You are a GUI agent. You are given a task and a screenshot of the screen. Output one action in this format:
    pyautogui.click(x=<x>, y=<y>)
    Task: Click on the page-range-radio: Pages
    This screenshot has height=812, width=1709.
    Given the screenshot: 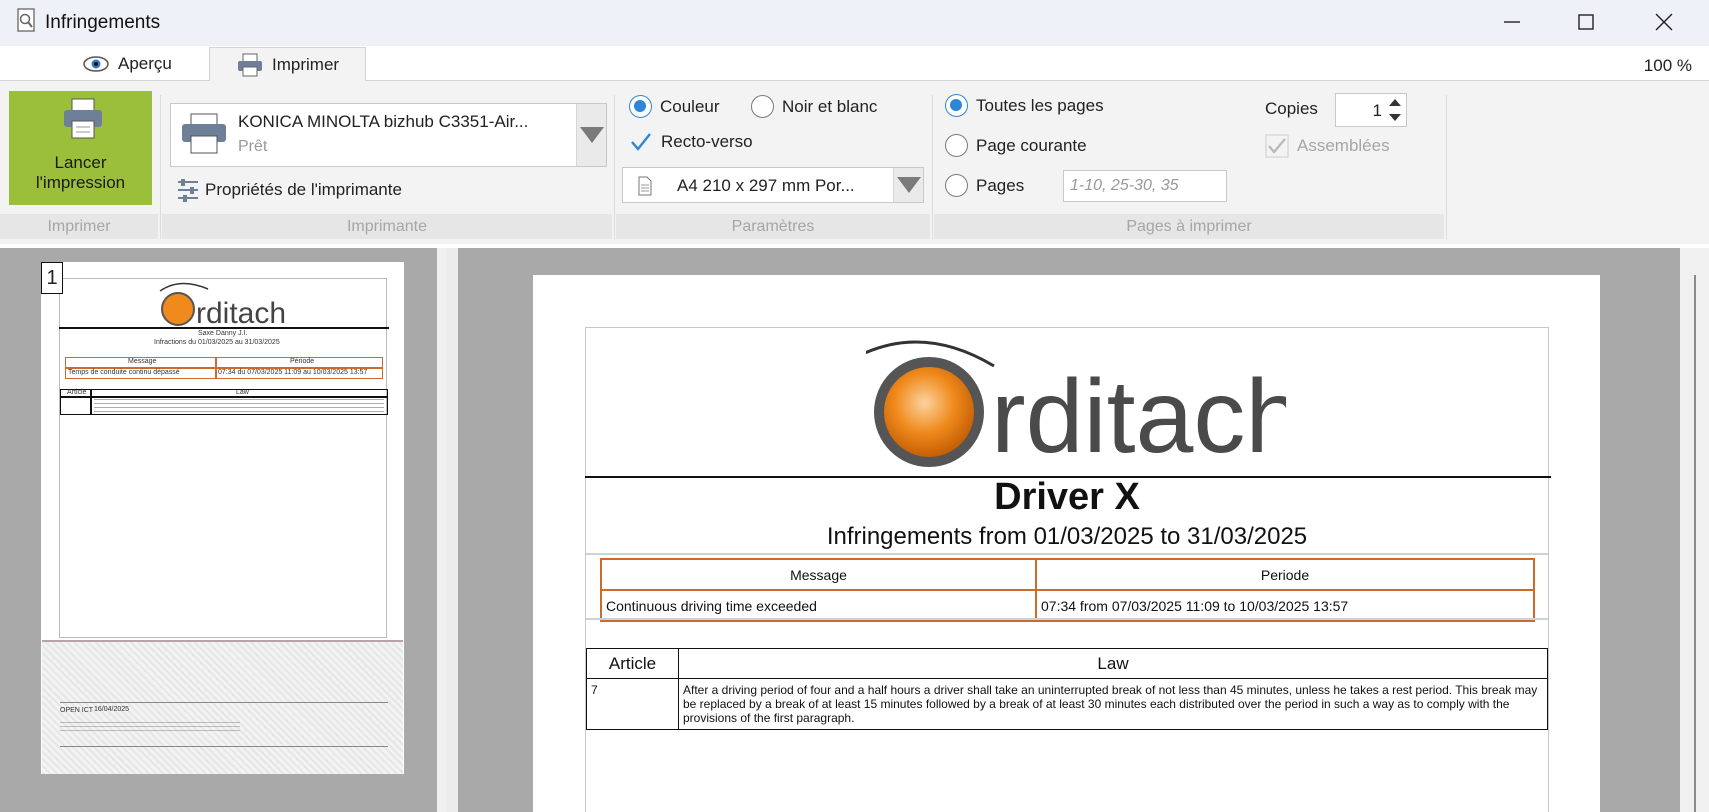 What is the action you would take?
    pyautogui.click(x=984, y=185)
    